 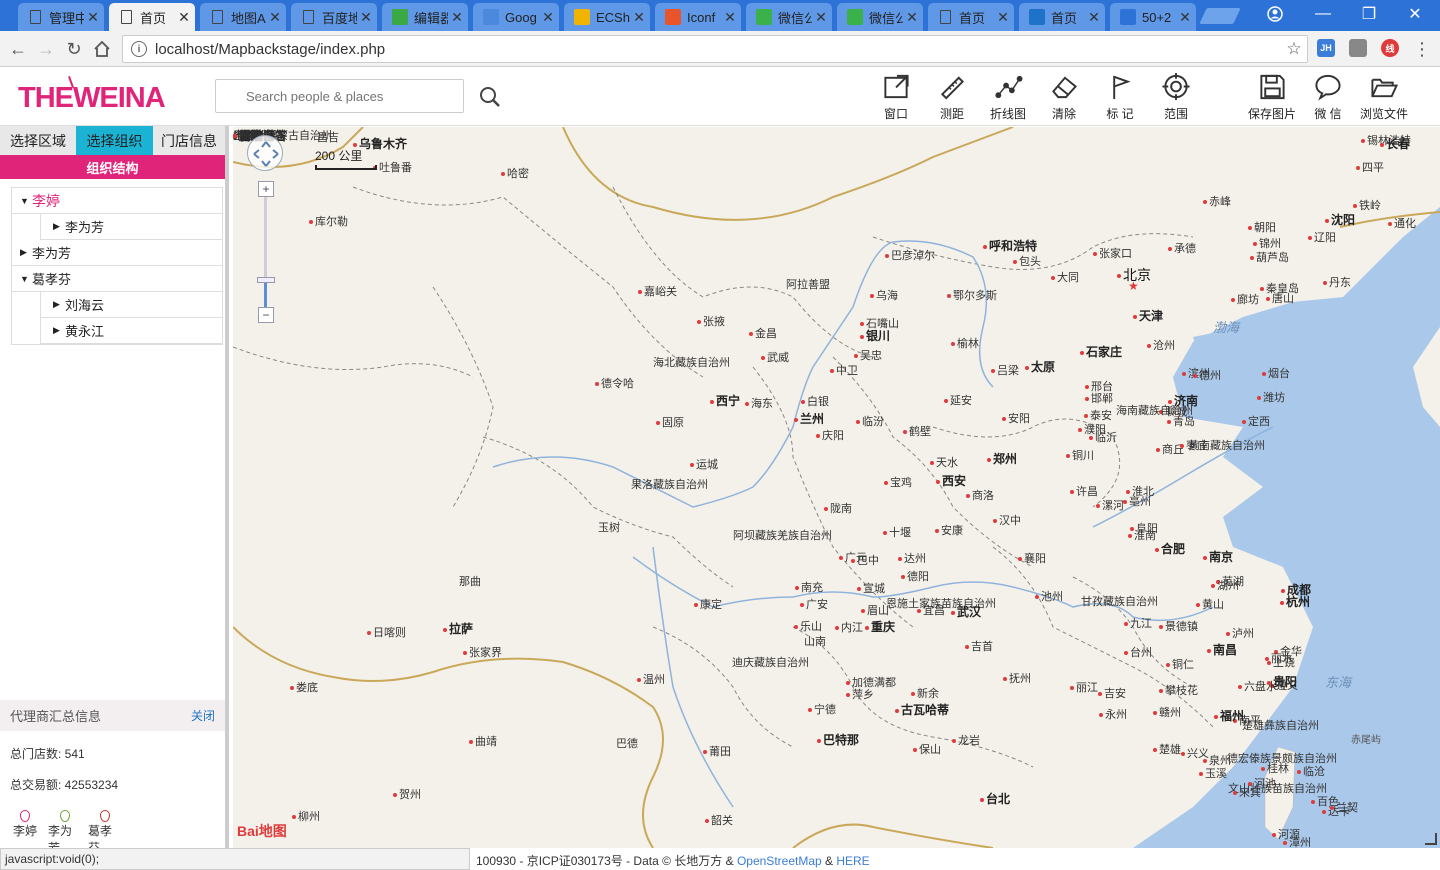 I want to click on forward-icon: →, so click(x=46, y=49).